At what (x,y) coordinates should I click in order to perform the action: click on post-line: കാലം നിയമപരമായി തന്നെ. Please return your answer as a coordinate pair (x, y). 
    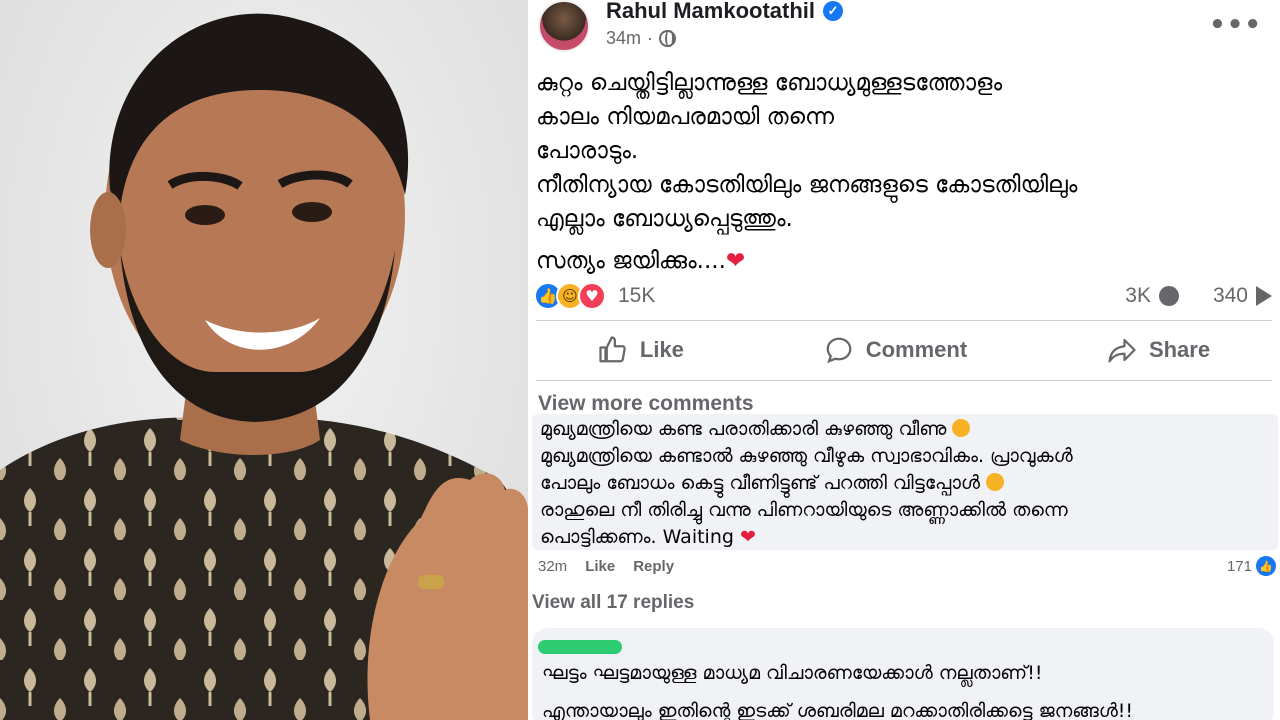
    Looking at the image, I should click on (685, 117).